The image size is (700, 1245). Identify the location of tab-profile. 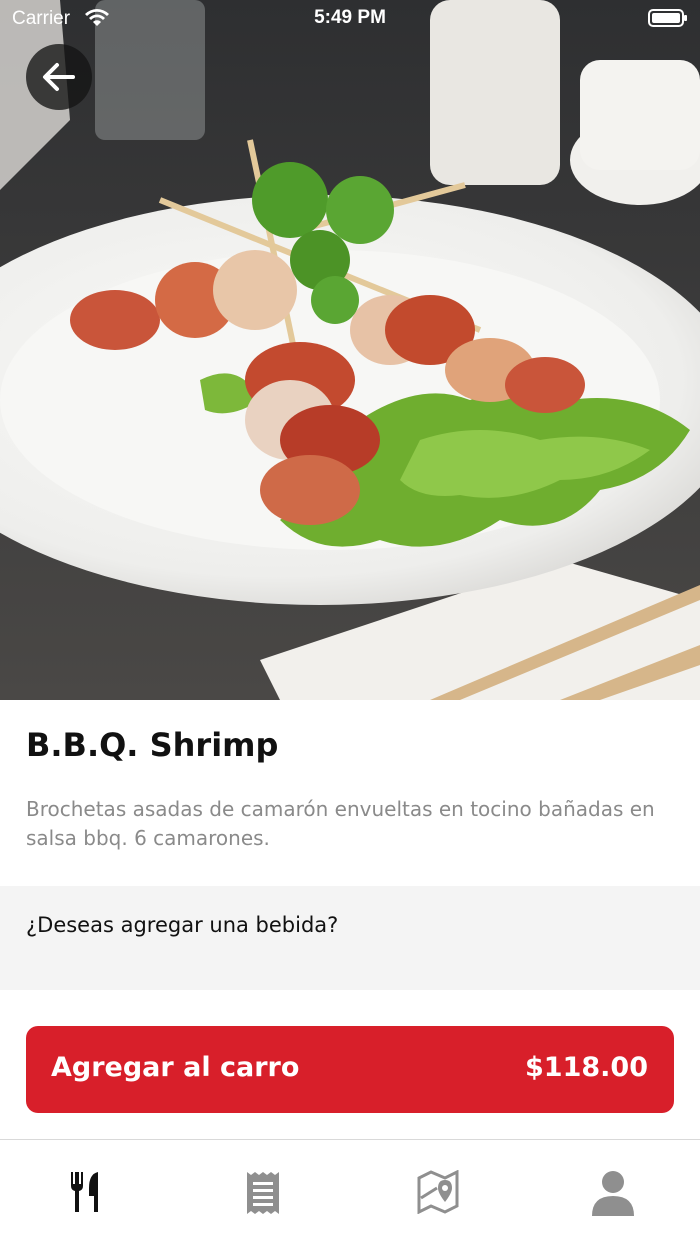
(612, 1192).